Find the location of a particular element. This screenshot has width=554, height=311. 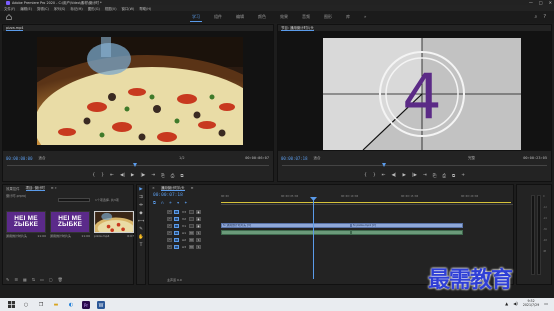

project-item: pizza.mp4 6:07 is located at coordinates (114, 224).